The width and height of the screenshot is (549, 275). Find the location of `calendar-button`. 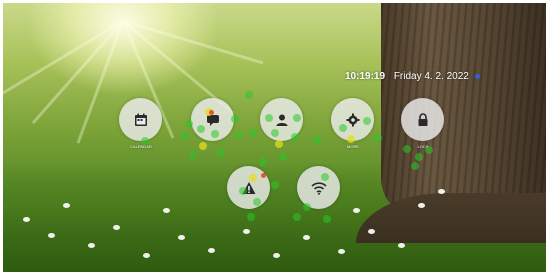

calendar-button is located at coordinates (140, 119).